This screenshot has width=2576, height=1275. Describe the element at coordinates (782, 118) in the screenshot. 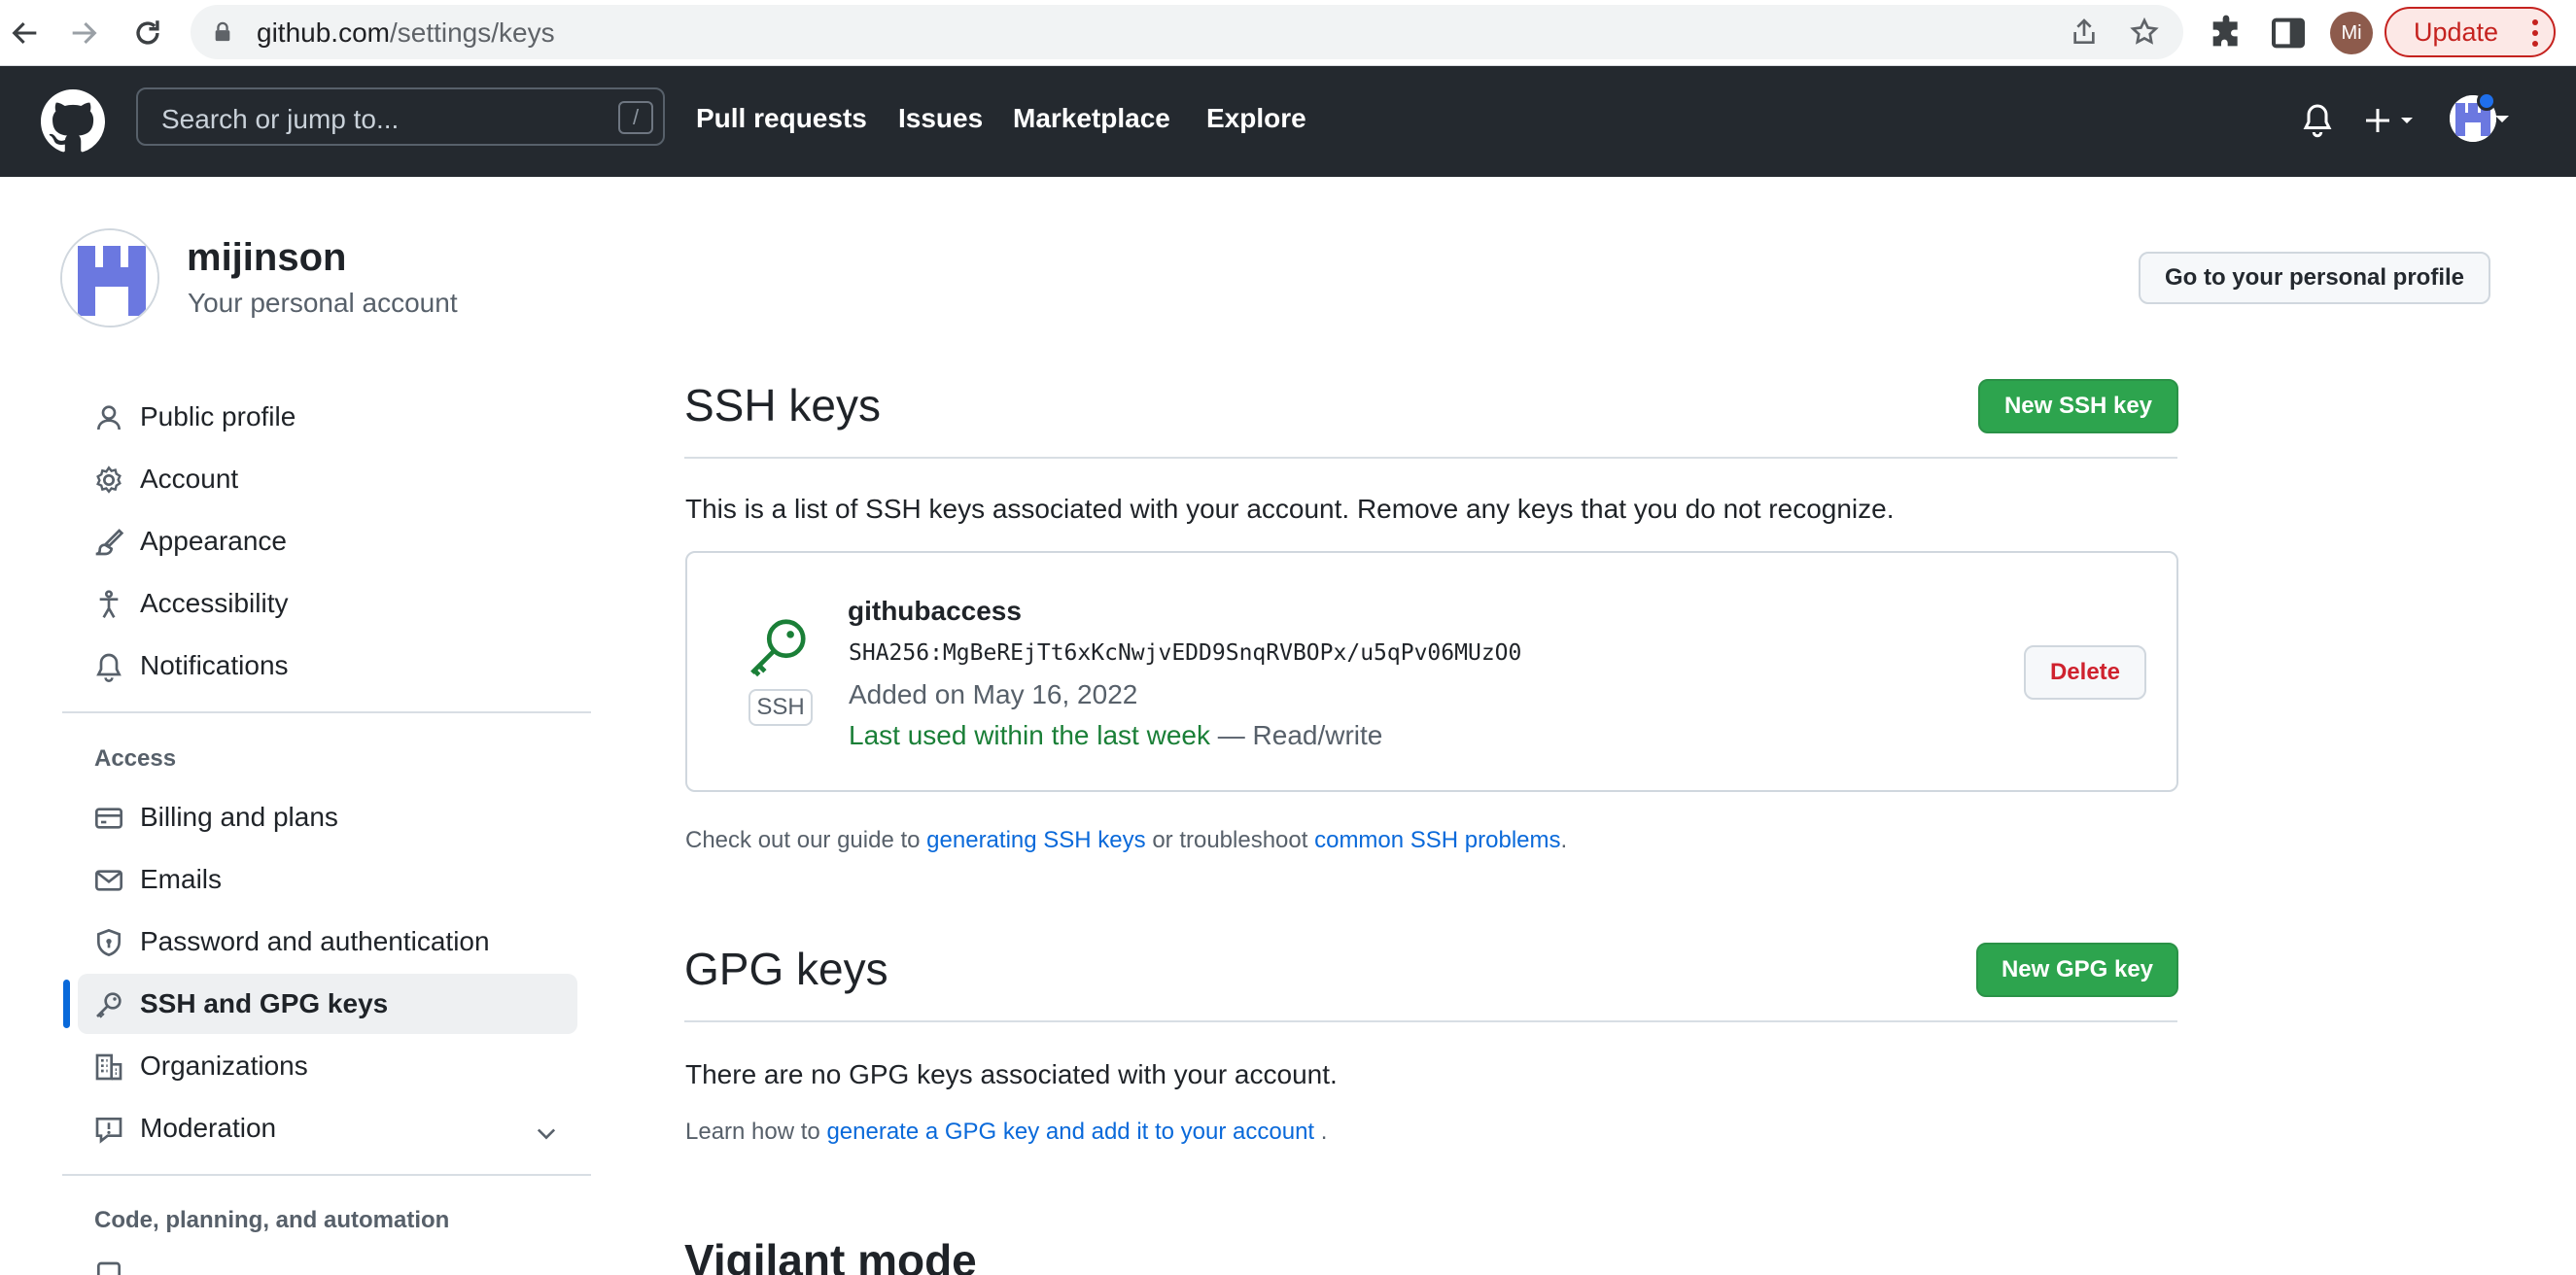

I see `nav-pull-requests: Pull requests` at that location.